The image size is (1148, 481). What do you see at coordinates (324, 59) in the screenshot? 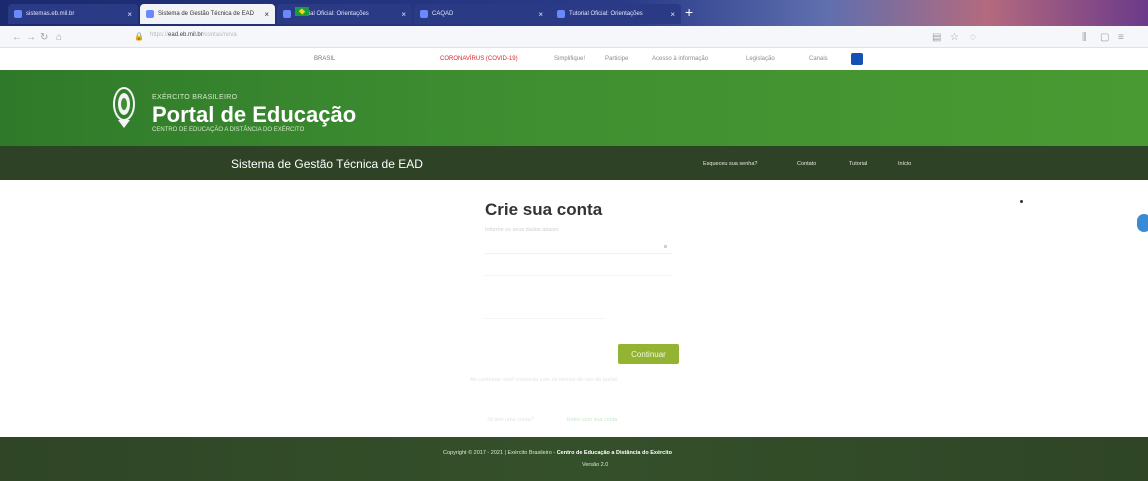
I see `gov-brasil-label: BRASIL` at bounding box center [324, 59].